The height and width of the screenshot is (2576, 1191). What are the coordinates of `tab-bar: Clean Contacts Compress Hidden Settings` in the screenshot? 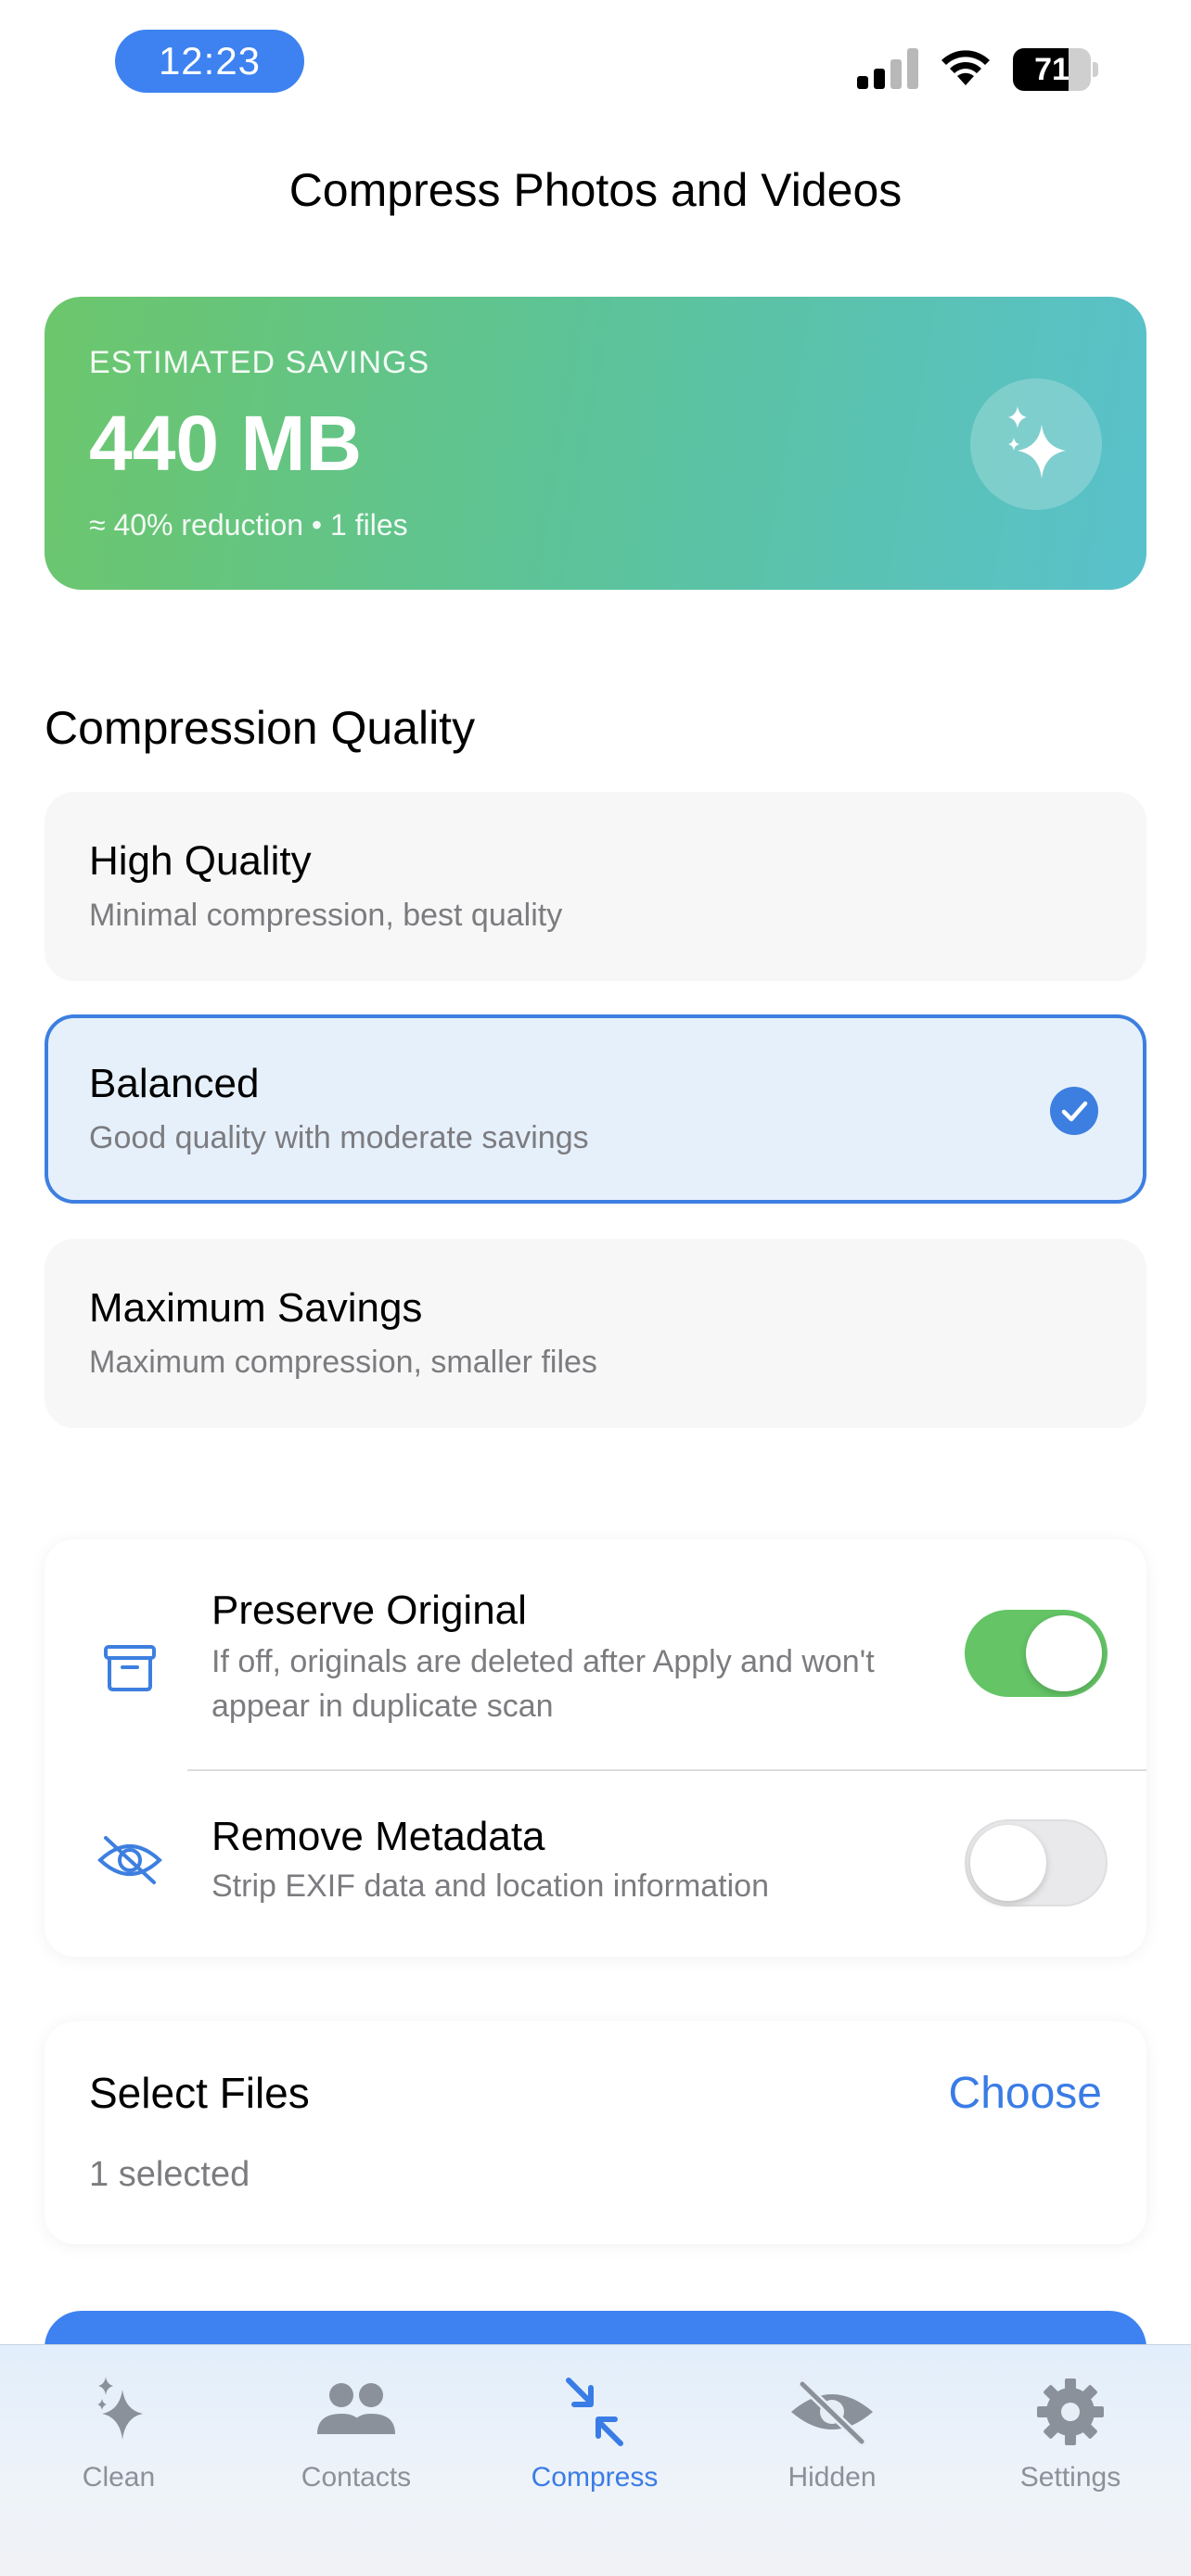 It's located at (595, 2460).